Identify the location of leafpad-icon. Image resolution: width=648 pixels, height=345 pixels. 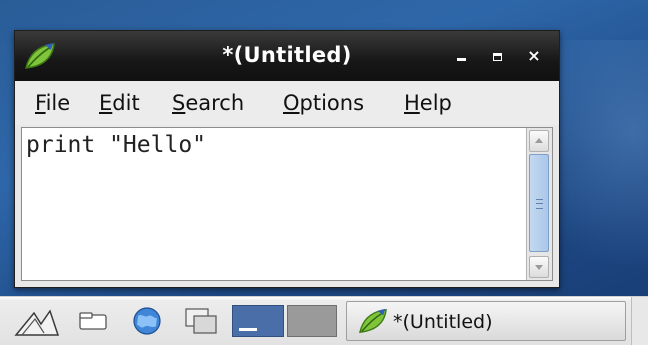
(373, 321).